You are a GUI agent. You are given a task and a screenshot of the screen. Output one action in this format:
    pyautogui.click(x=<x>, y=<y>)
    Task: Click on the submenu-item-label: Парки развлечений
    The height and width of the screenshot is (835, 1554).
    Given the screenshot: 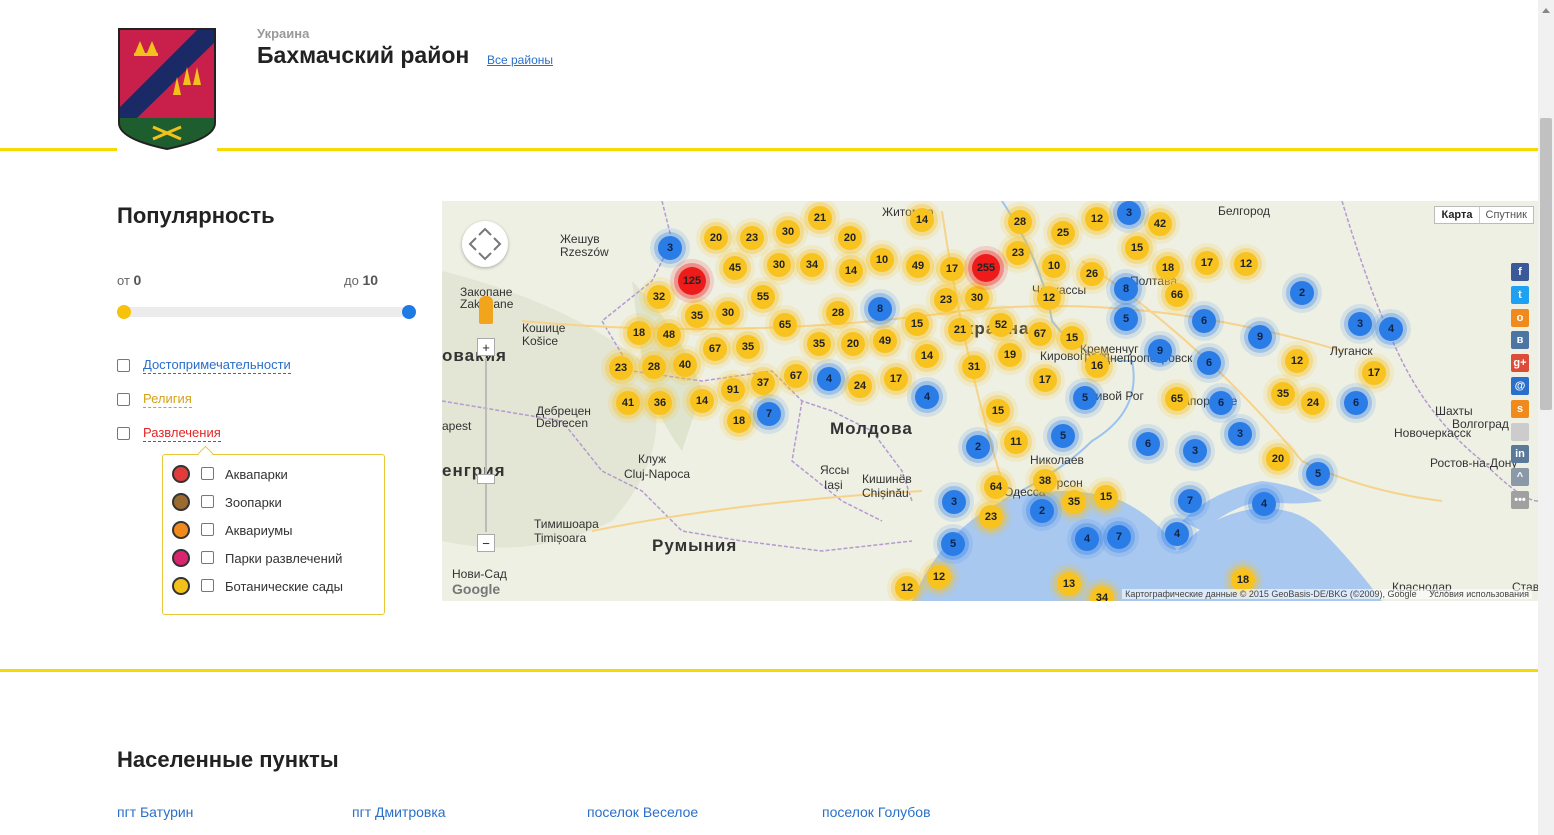 What is the action you would take?
    pyautogui.click(x=283, y=558)
    